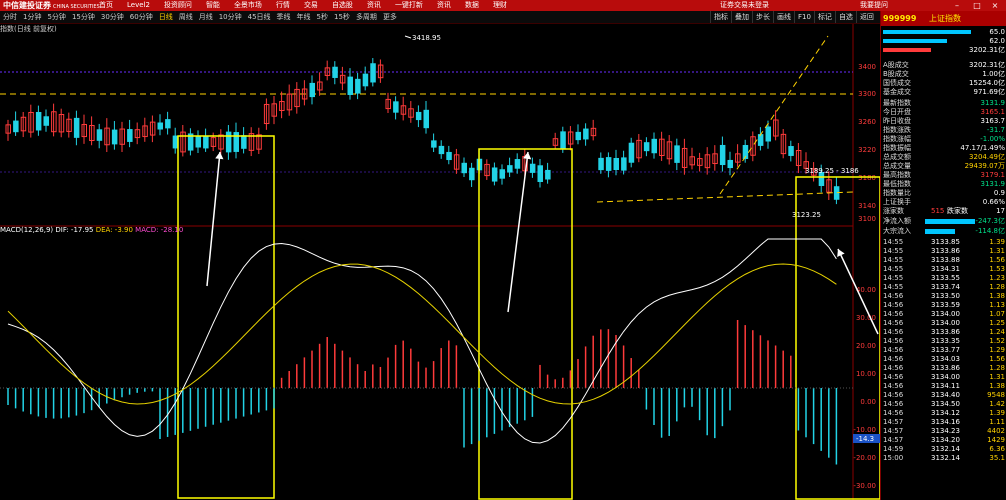  What do you see at coordinates (720, 17) in the screenshot?
I see `tool-tab-0: 指标` at bounding box center [720, 17].